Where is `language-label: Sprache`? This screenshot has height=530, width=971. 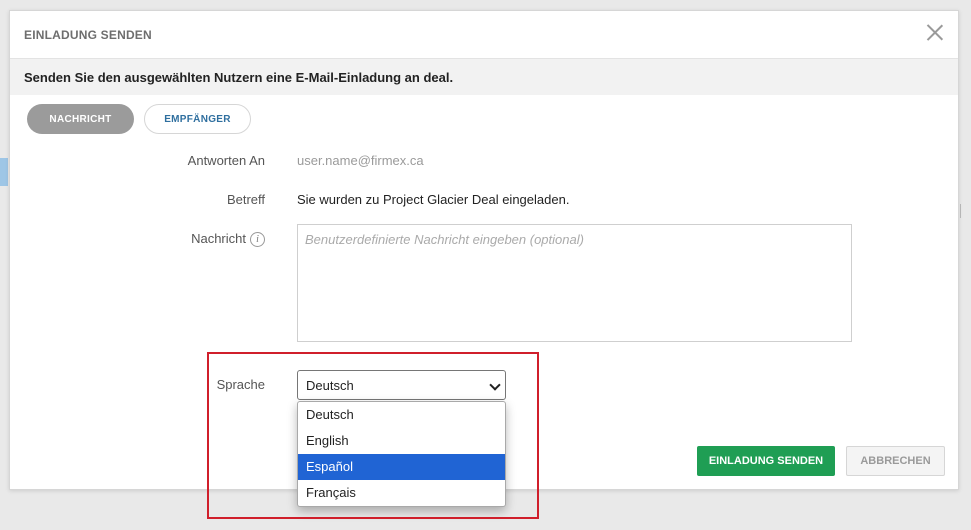 language-label: Sprache is located at coordinates (240, 384).